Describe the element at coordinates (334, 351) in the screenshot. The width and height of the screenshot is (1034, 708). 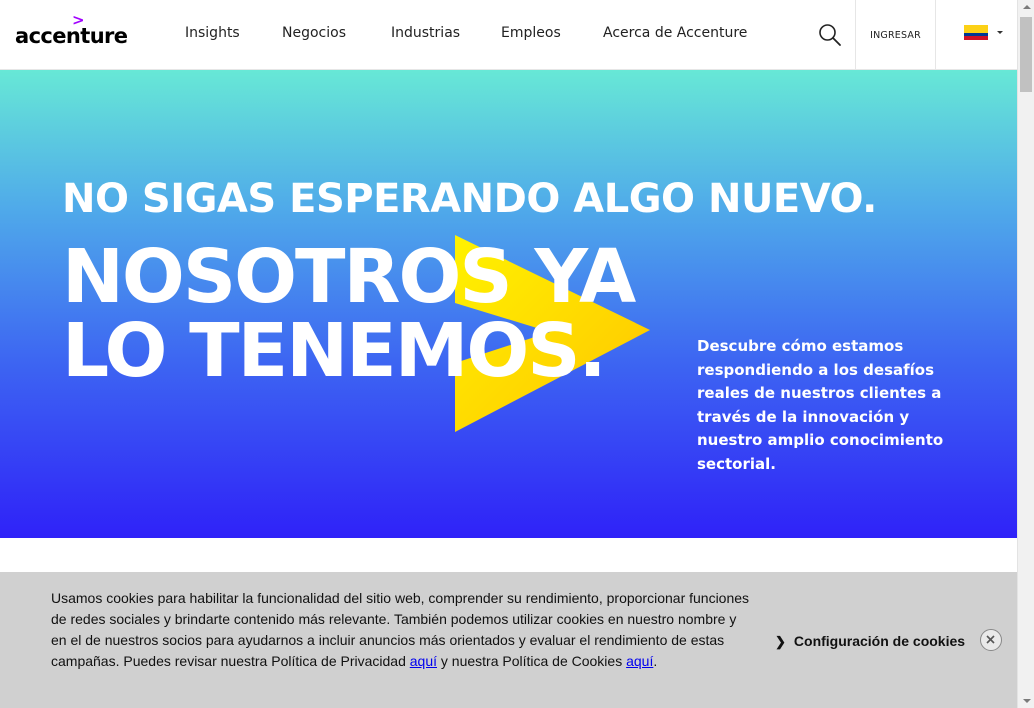
I see `hero-headline-large-2: LO TENEMOS.` at that location.